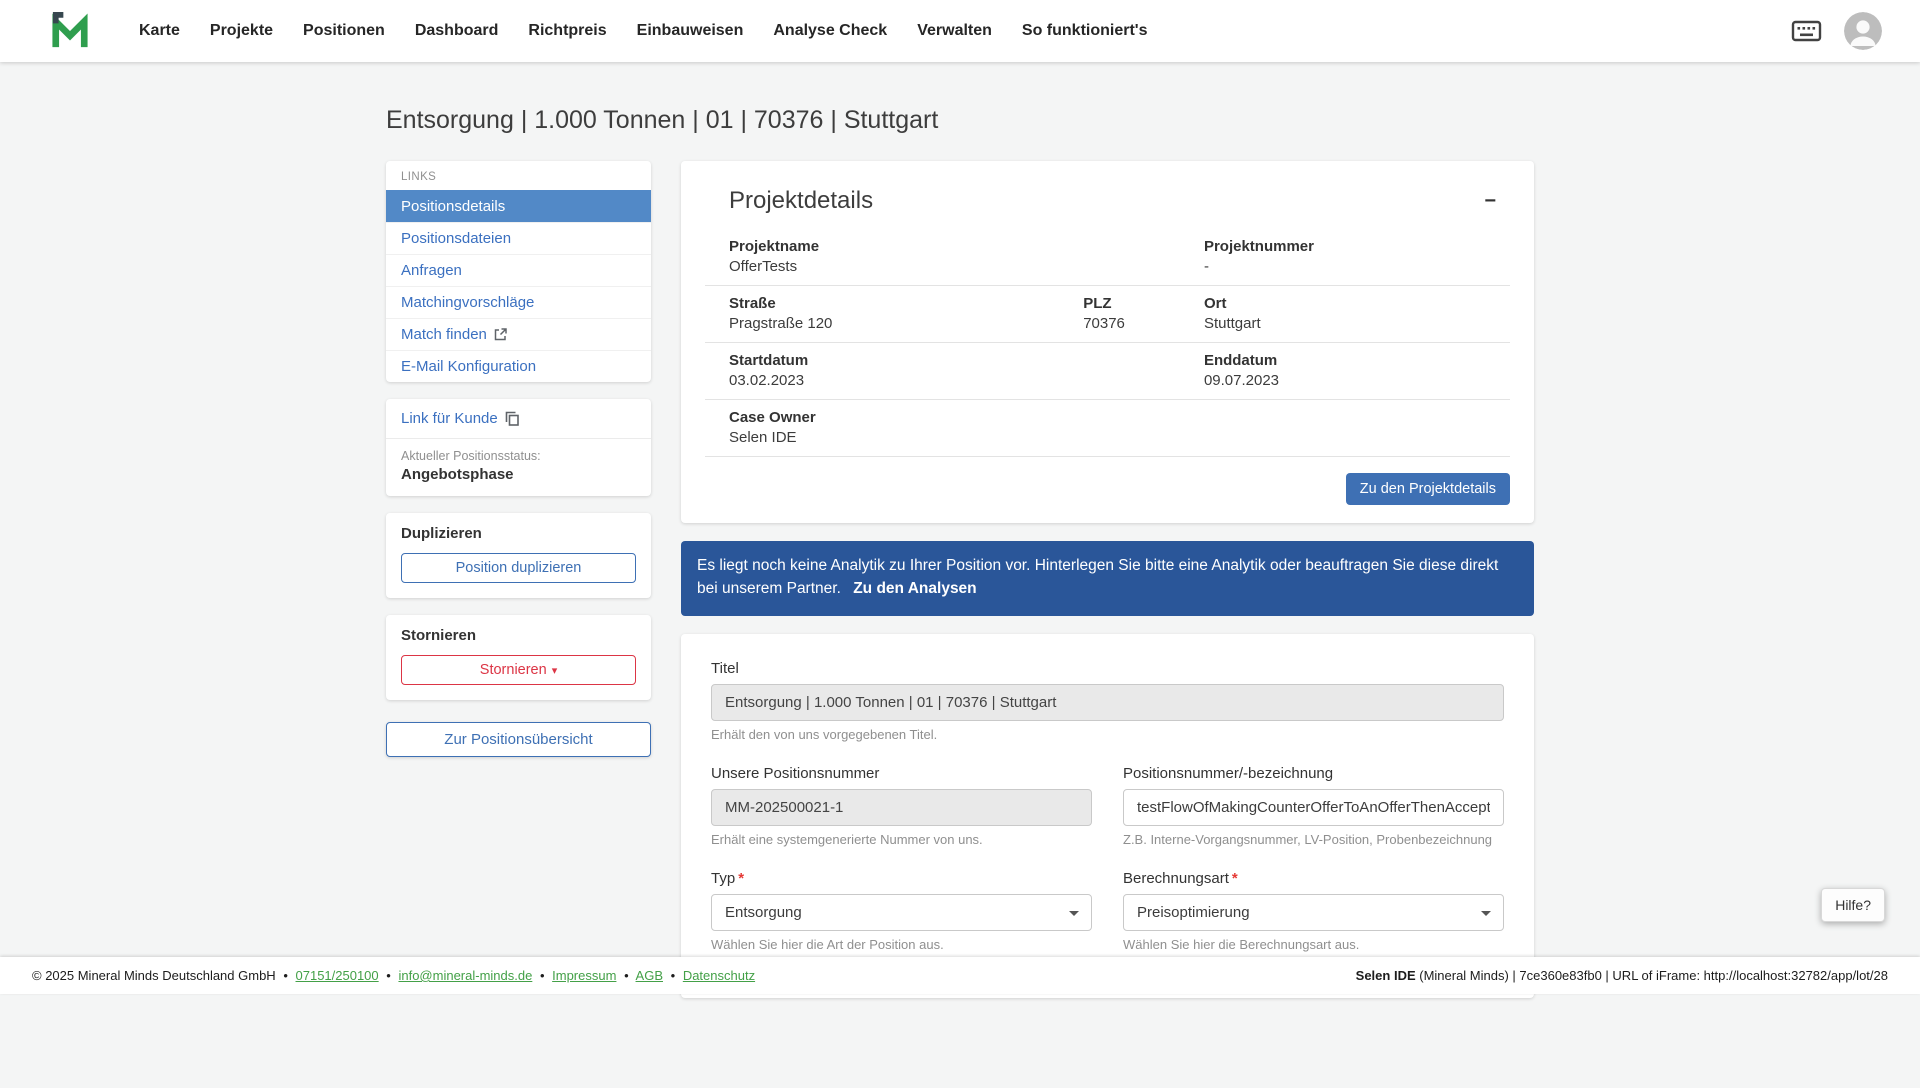 The height and width of the screenshot is (1088, 1920). What do you see at coordinates (159, 31) in the screenshot?
I see `nav-item-karte: Karte` at bounding box center [159, 31].